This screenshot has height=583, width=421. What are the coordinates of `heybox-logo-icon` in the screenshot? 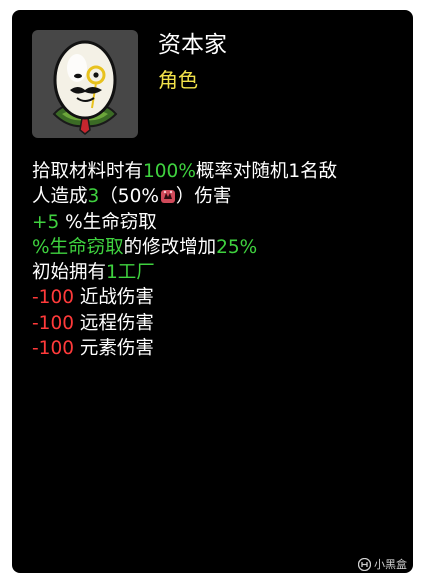 It's located at (364, 564).